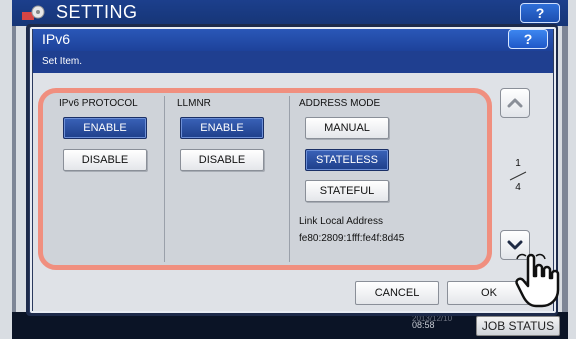 This screenshot has height=339, width=576. I want to click on llmnr-disable-button: DISABLE, so click(222, 160).